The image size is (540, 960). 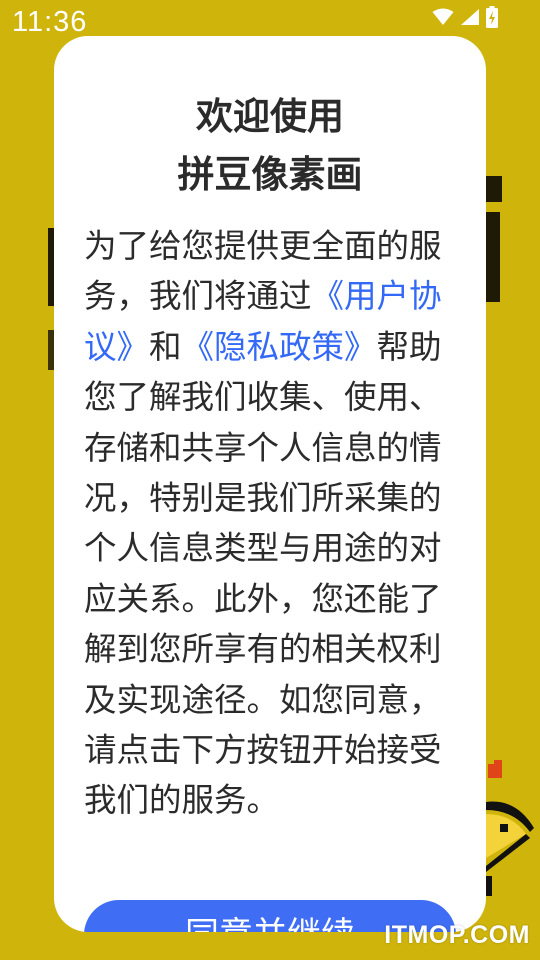 I want to click on dialog-title: 欢迎使用 拼豆像素画, so click(x=270, y=146).